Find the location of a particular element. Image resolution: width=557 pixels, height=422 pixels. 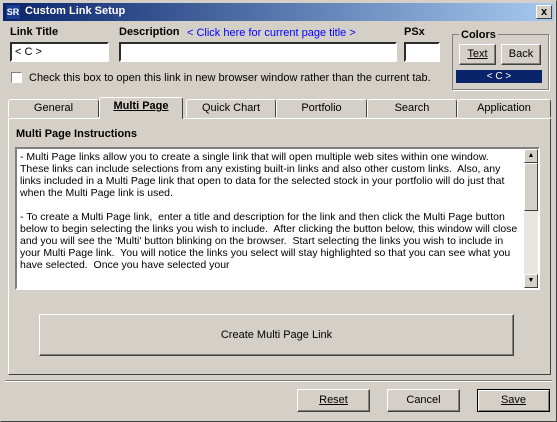

tab-search: Search is located at coordinates (412, 108).